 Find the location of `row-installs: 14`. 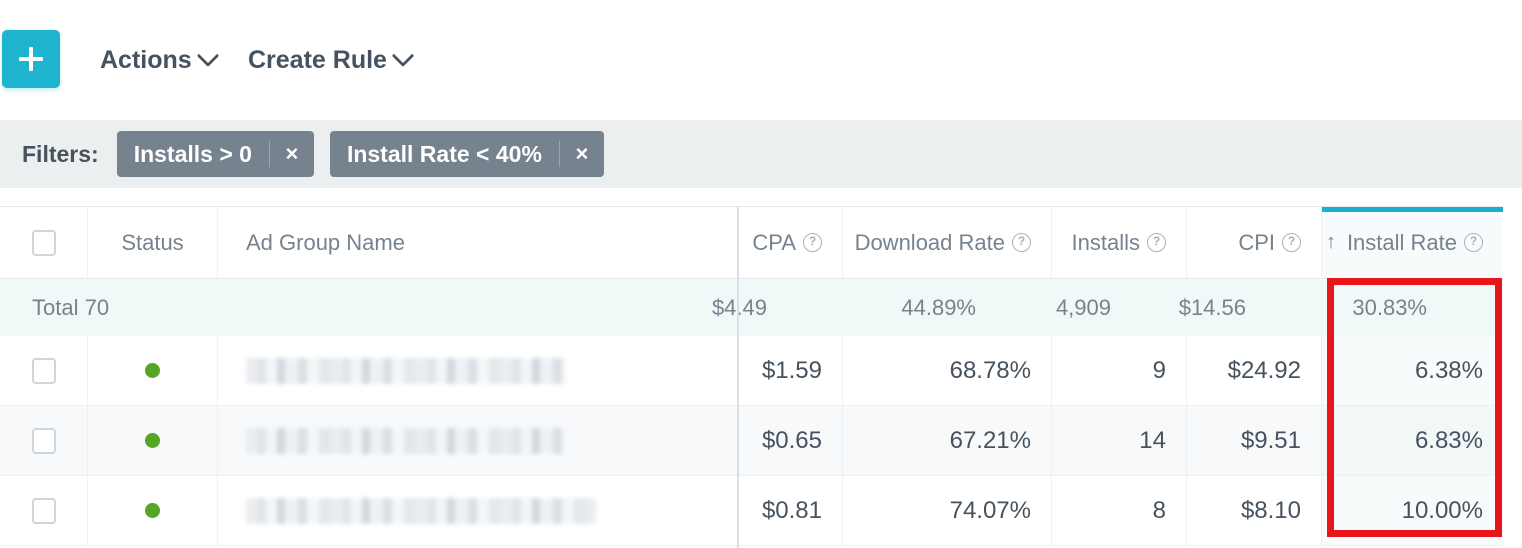

row-installs: 14 is located at coordinates (1119, 440).